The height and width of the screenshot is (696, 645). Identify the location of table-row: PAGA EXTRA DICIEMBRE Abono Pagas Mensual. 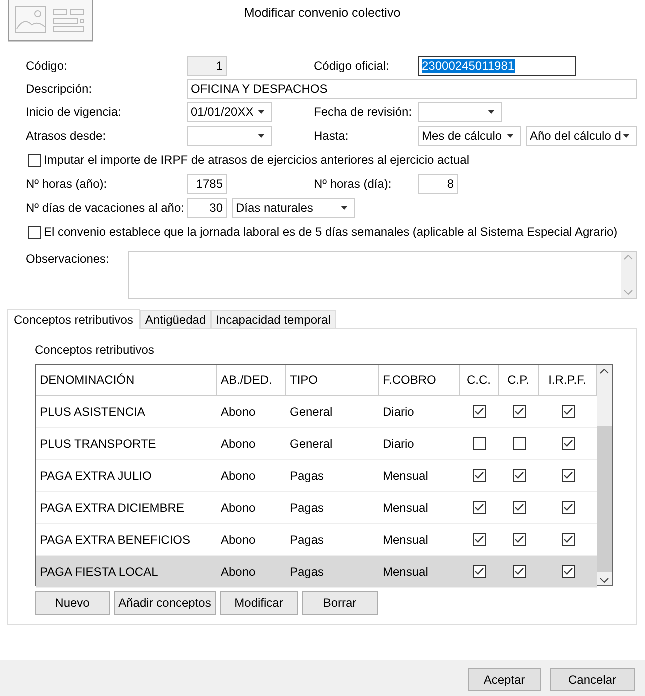
(316, 508).